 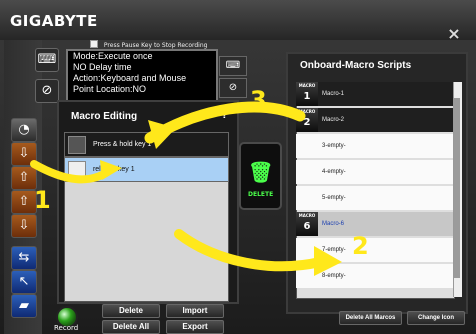 What do you see at coordinates (328, 261) in the screenshot?
I see `annotation-arrow-2-head` at bounding box center [328, 261].